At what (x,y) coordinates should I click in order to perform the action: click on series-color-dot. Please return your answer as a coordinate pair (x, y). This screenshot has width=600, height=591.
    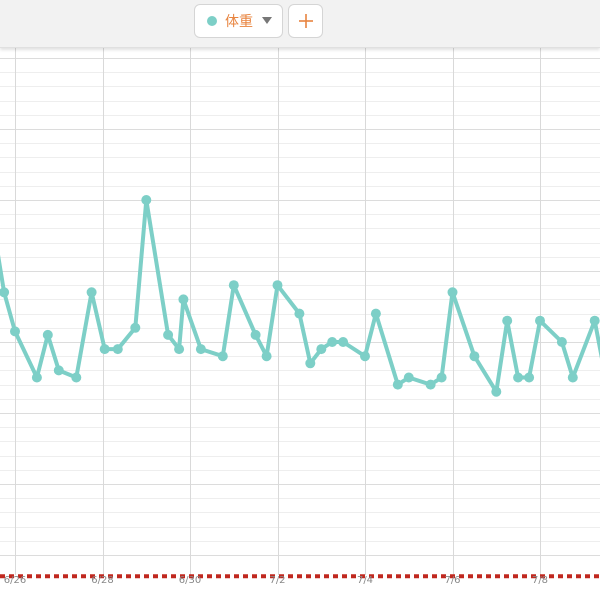
    Looking at the image, I should click on (212, 21).